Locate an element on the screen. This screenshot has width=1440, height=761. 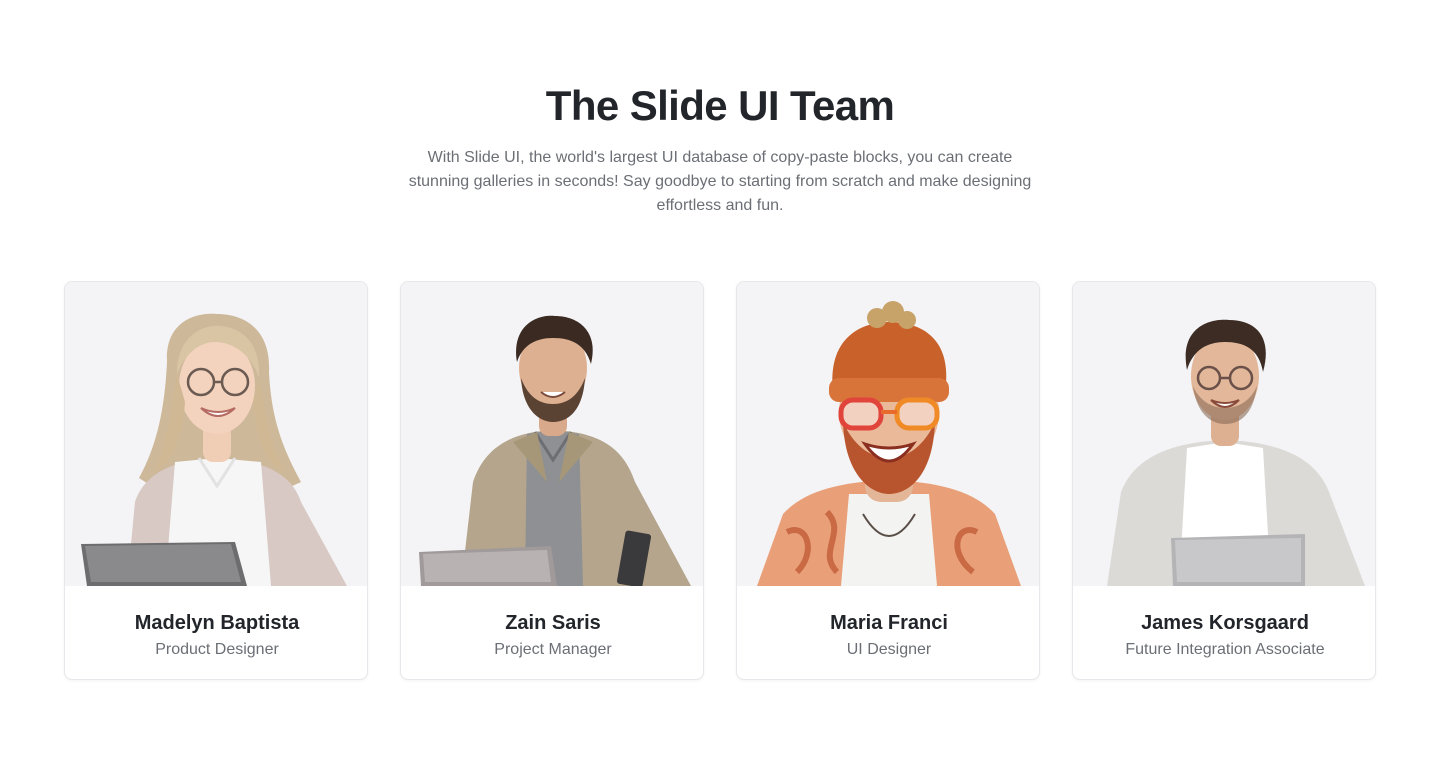
portrait-woman-laptop is located at coordinates (216, 434).